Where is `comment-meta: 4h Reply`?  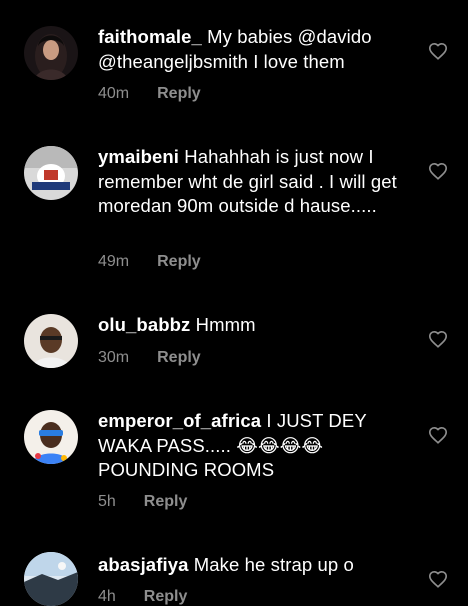 comment-meta: 4h Reply is located at coordinates (142, 597).